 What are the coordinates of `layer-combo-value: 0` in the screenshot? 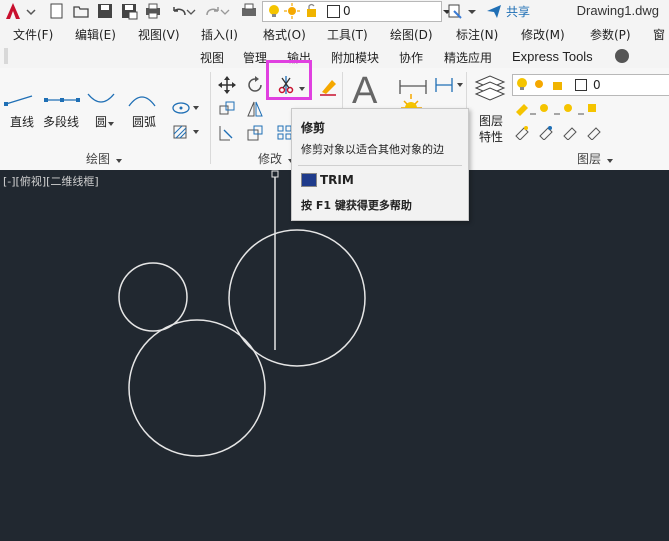 It's located at (347, 11).